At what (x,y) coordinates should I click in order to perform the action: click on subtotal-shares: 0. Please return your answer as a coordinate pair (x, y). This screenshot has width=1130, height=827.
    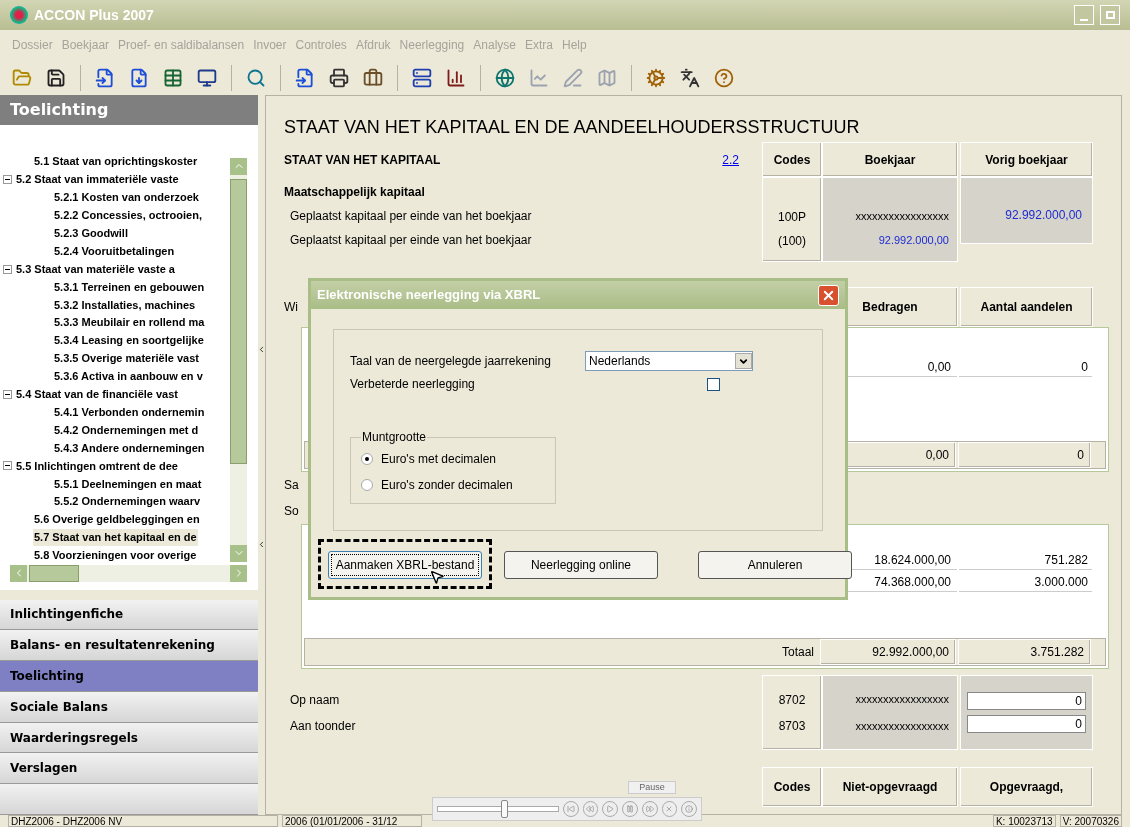
    Looking at the image, I should click on (1080, 455).